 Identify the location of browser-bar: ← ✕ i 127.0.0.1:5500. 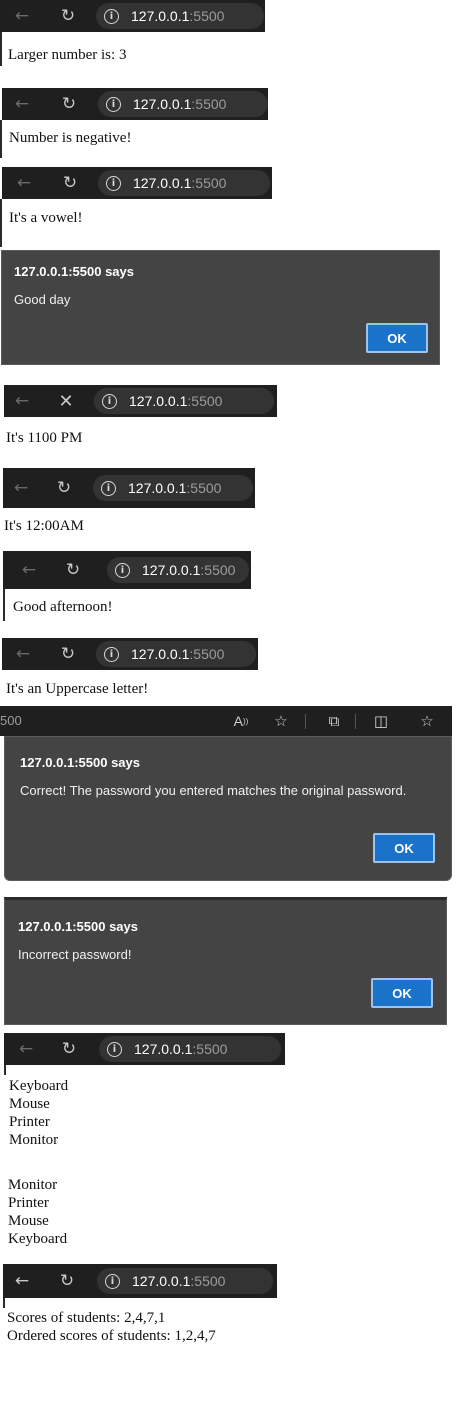
(140, 401).